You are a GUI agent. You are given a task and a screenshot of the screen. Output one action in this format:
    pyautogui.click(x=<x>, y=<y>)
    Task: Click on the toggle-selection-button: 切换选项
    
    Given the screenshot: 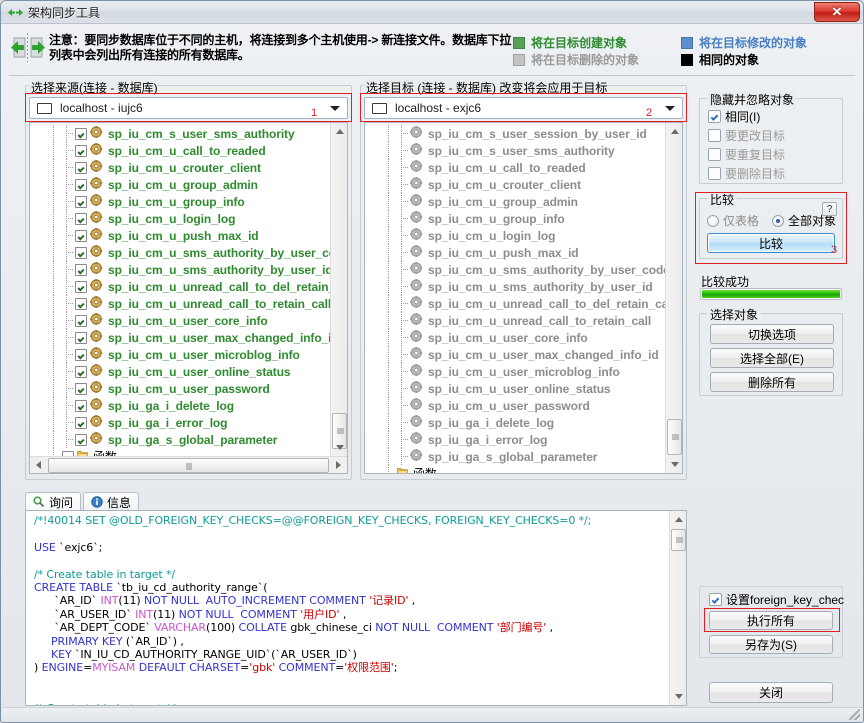 What is the action you would take?
    pyautogui.click(x=772, y=334)
    